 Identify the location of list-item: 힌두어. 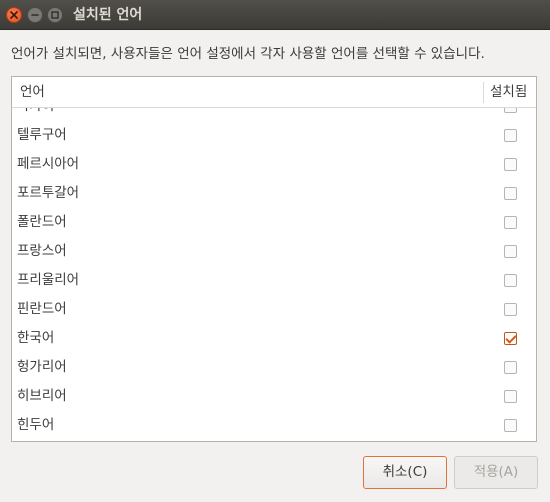
(274, 425).